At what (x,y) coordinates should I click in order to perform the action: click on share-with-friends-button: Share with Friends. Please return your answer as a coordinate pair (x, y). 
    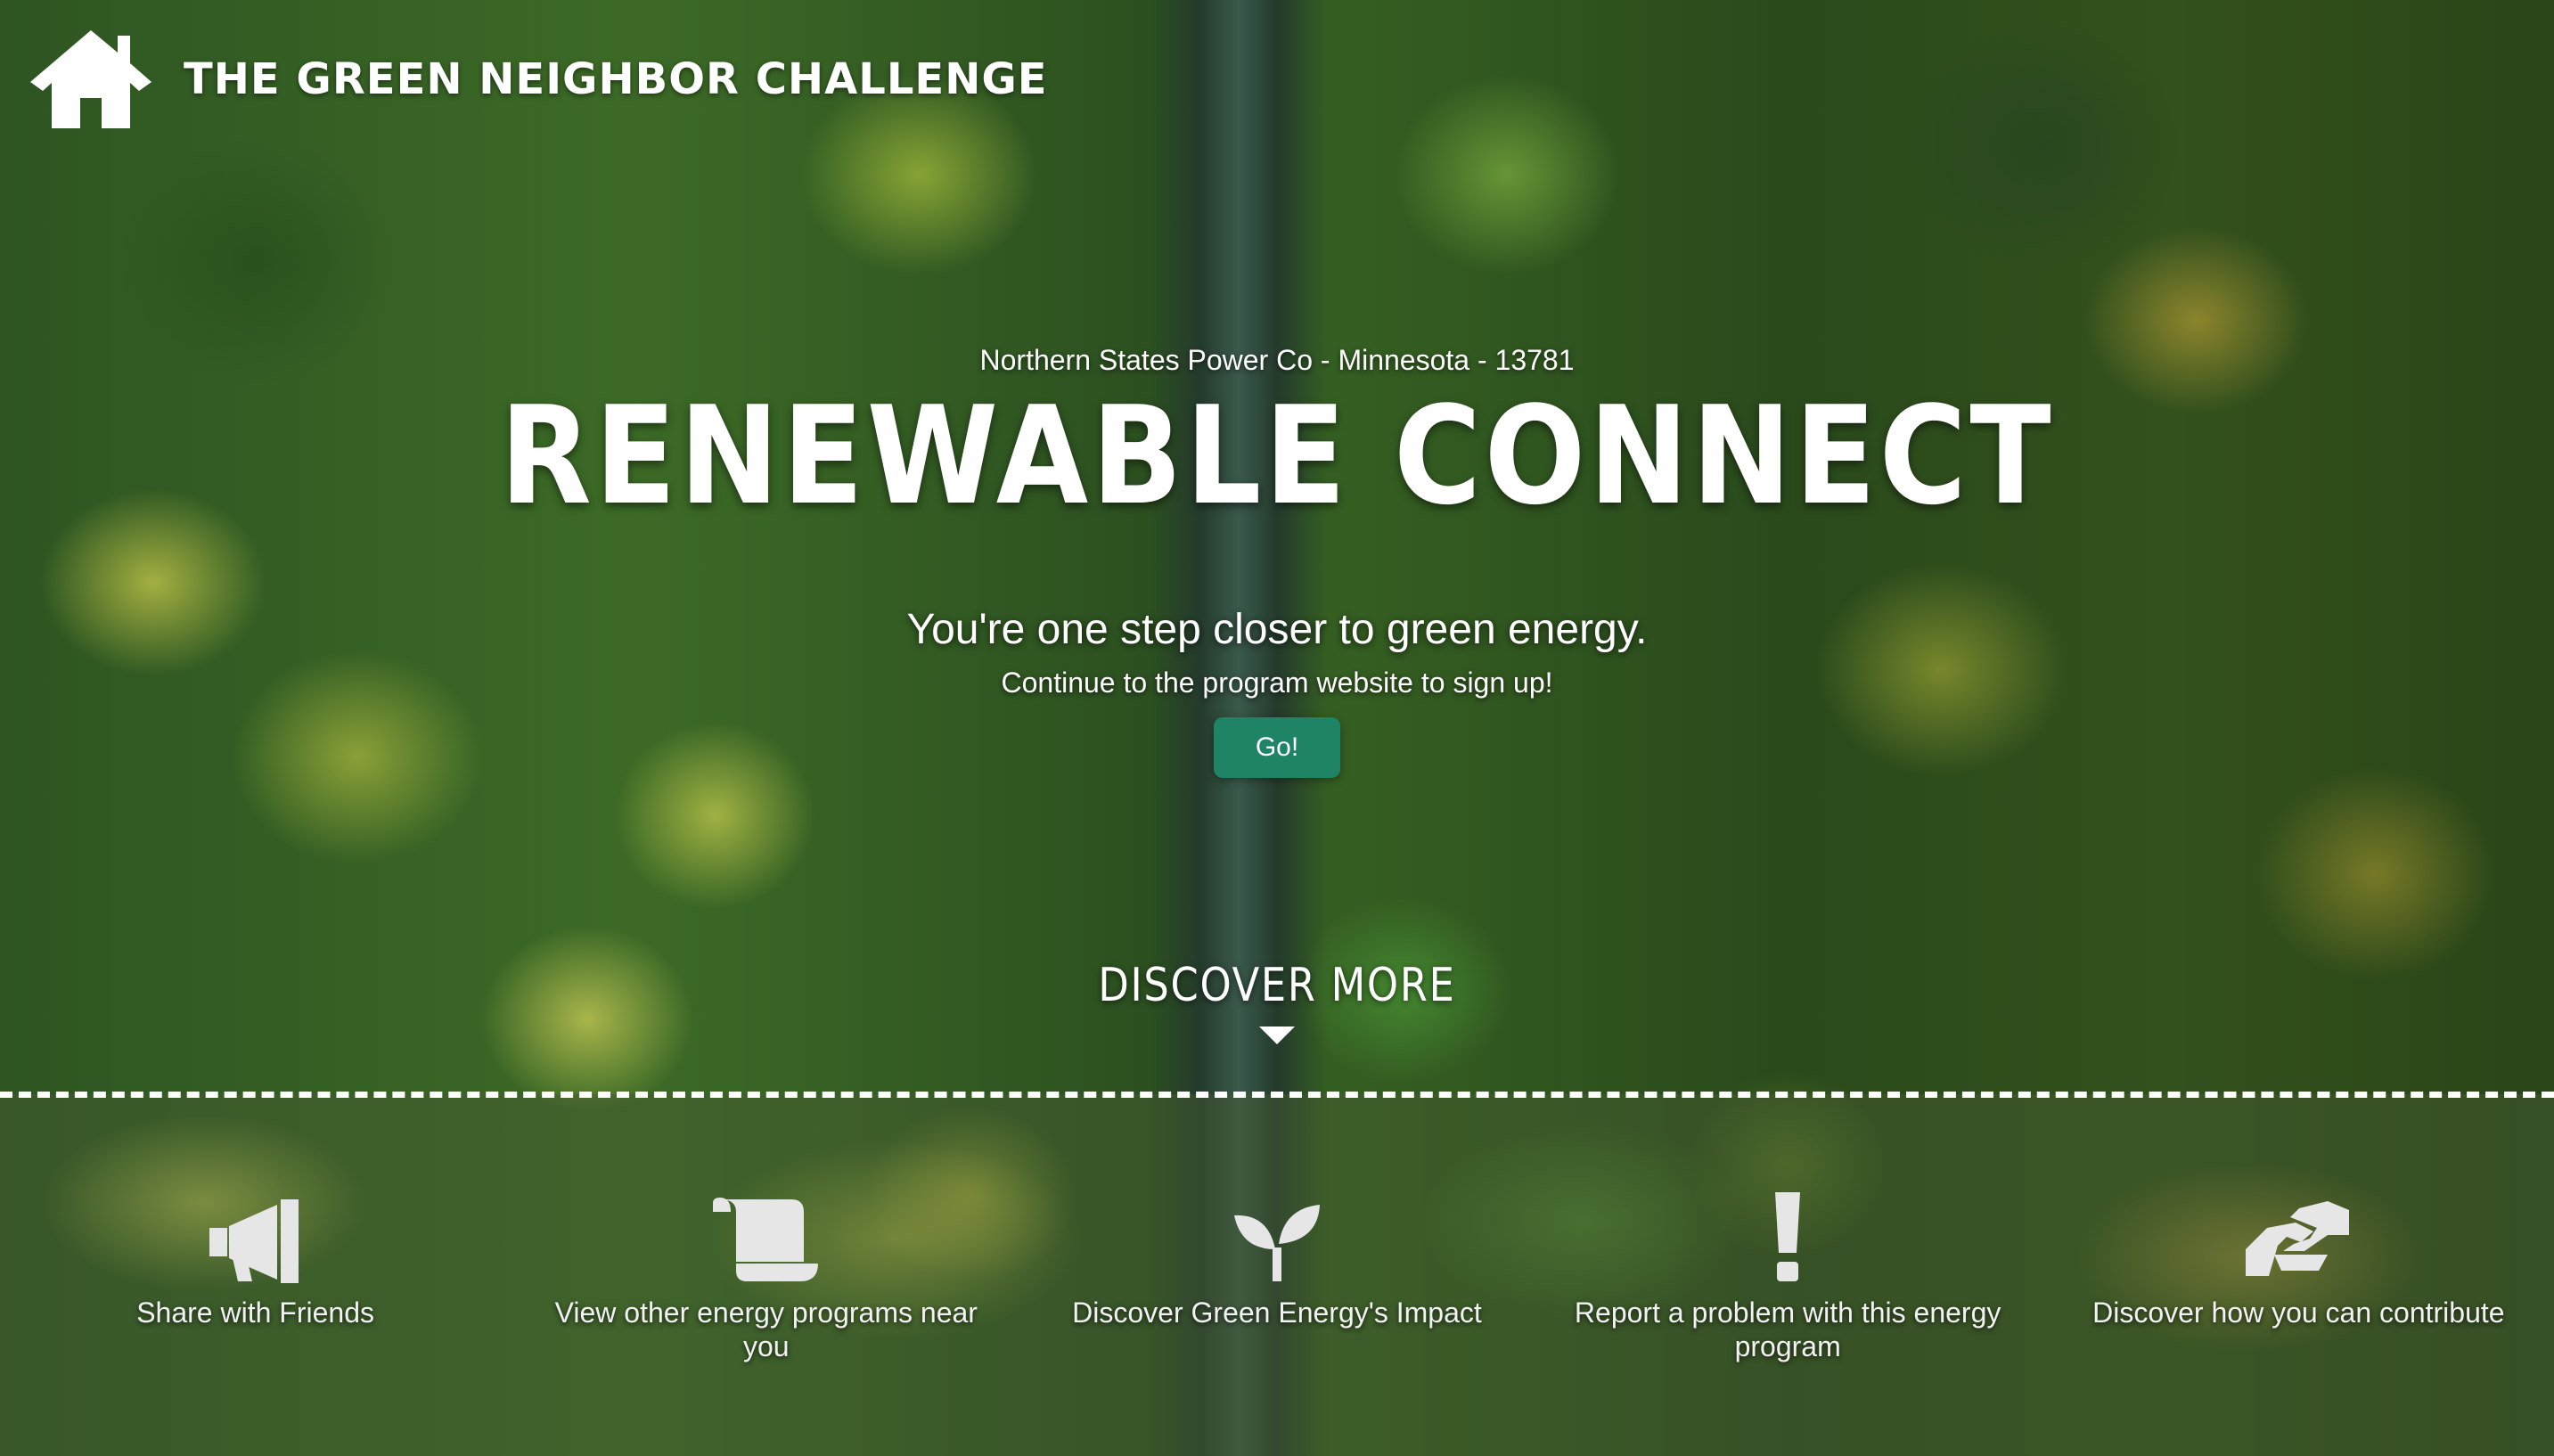
    Looking at the image, I should click on (256, 1269).